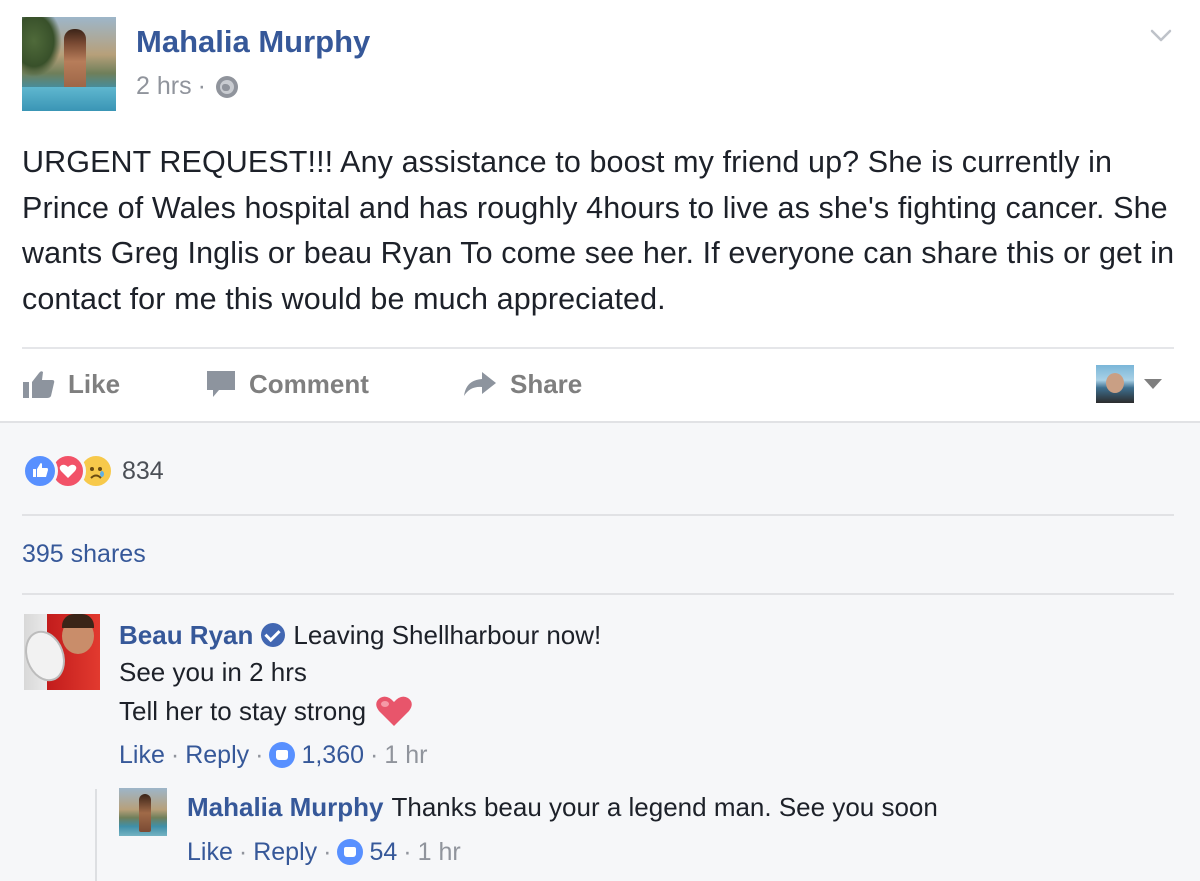 The width and height of the screenshot is (1200, 881). What do you see at coordinates (94, 383) in the screenshot?
I see `like-label: Like` at bounding box center [94, 383].